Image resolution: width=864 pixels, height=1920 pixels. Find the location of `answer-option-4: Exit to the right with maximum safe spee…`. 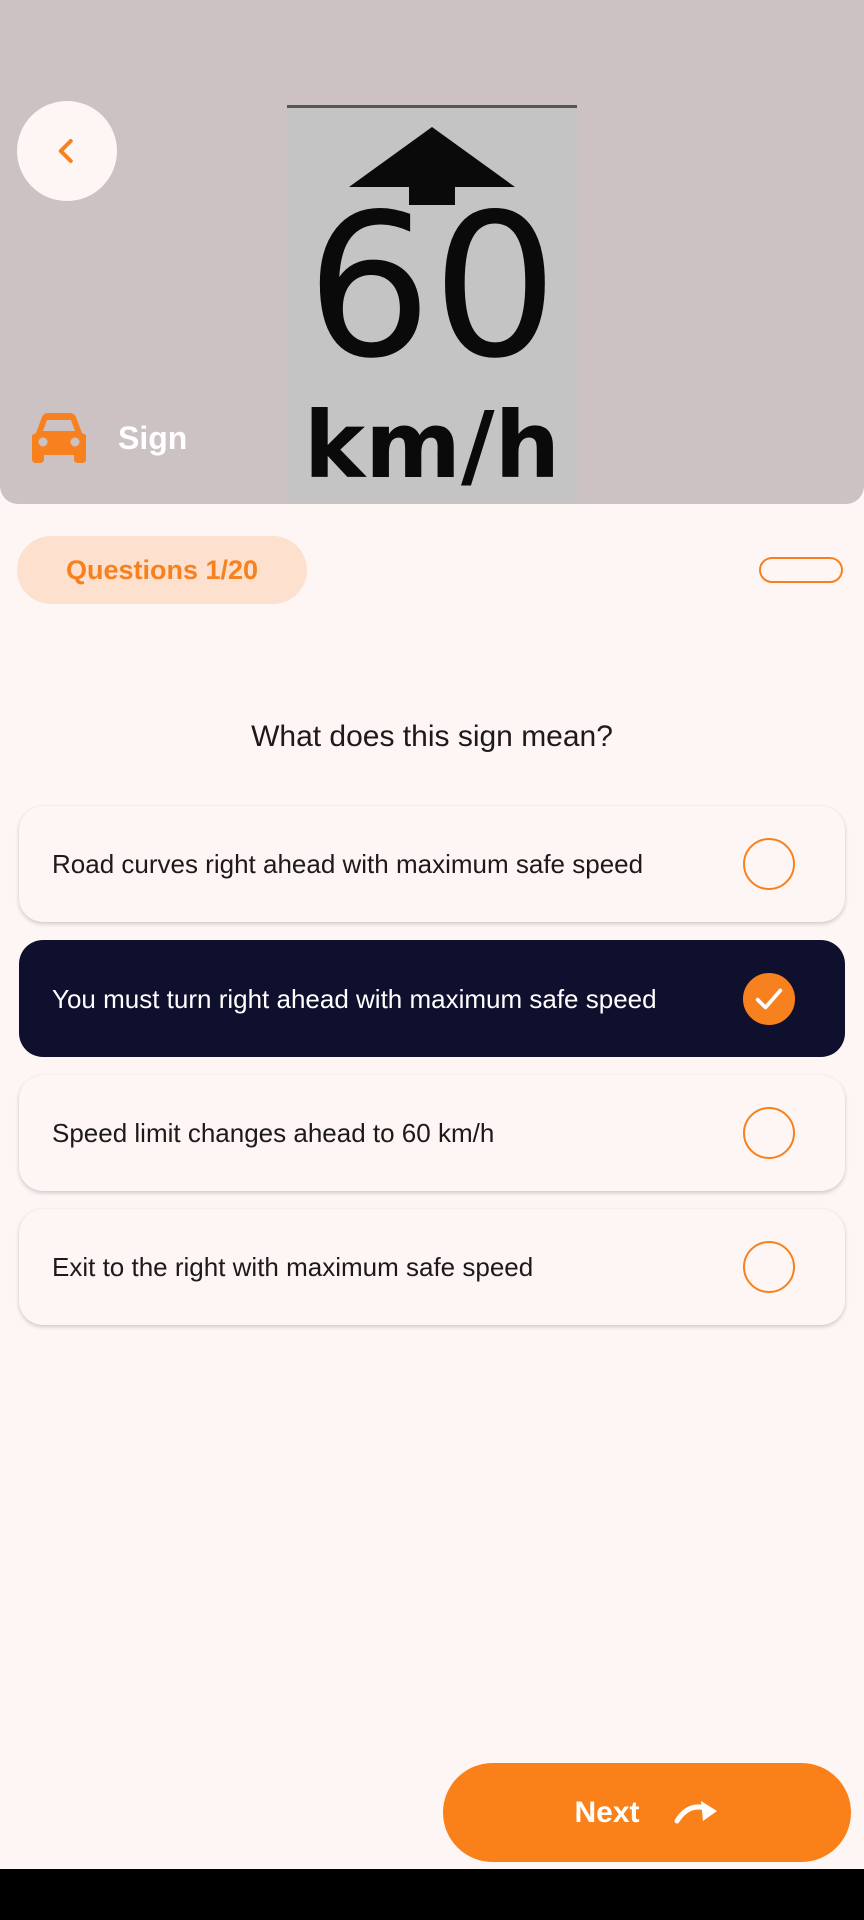

answer-option-4: Exit to the right with maximum safe spee… is located at coordinates (432, 1267).